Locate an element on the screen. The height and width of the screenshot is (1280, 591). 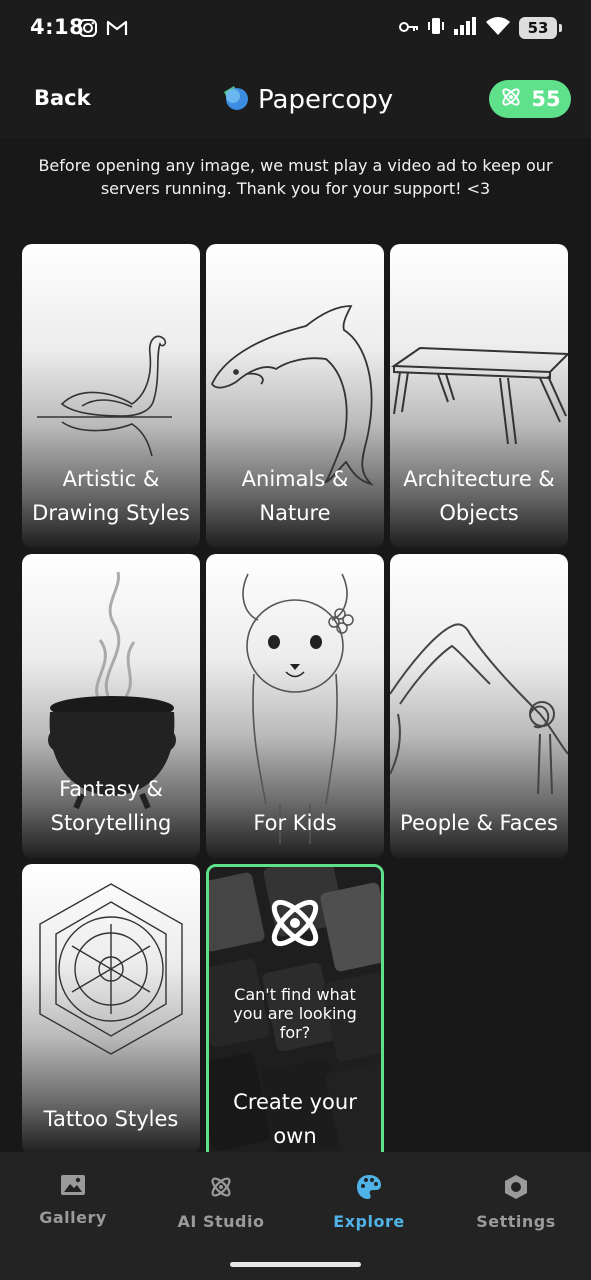
category-label: Artistic & Drawing Styles is located at coordinates (111, 496).